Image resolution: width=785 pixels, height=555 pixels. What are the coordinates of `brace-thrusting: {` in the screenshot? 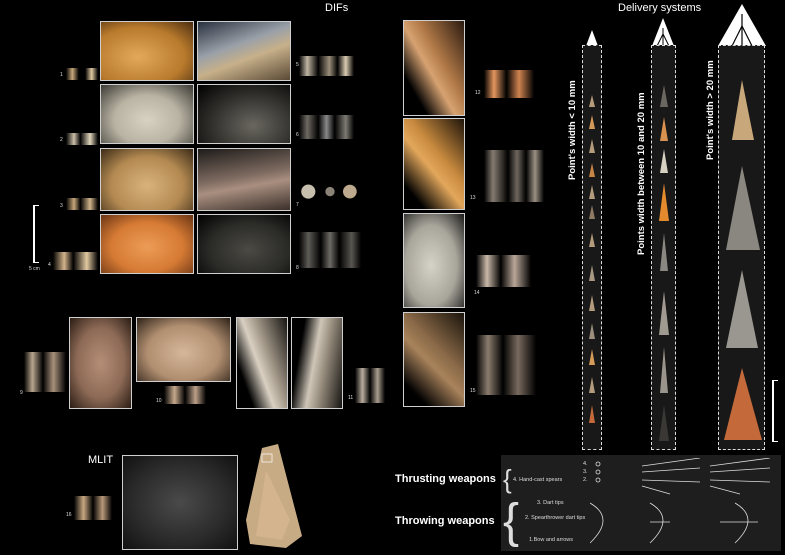 It's located at (507, 479).